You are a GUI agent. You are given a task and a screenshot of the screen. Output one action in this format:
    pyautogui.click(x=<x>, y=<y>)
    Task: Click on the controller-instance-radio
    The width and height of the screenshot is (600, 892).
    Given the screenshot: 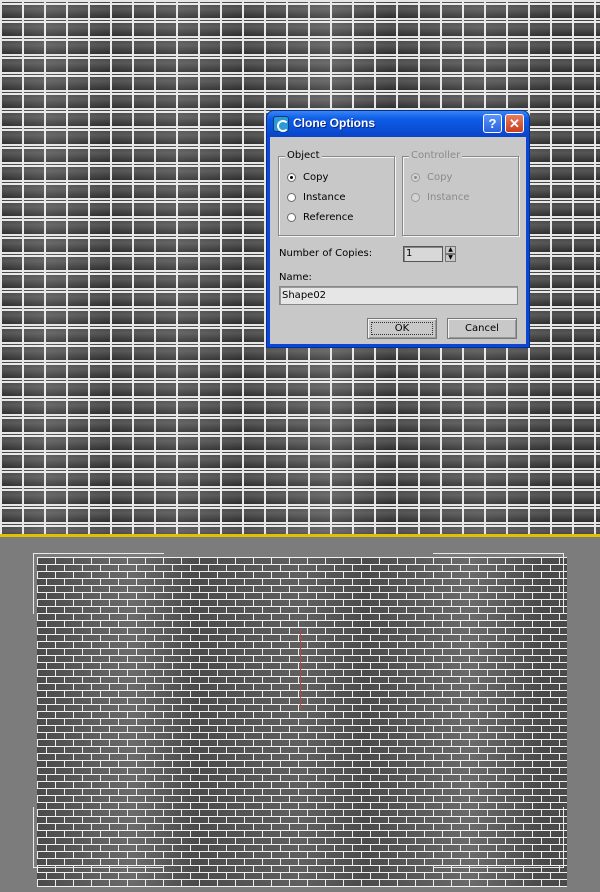 What is the action you would take?
    pyautogui.click(x=415, y=197)
    